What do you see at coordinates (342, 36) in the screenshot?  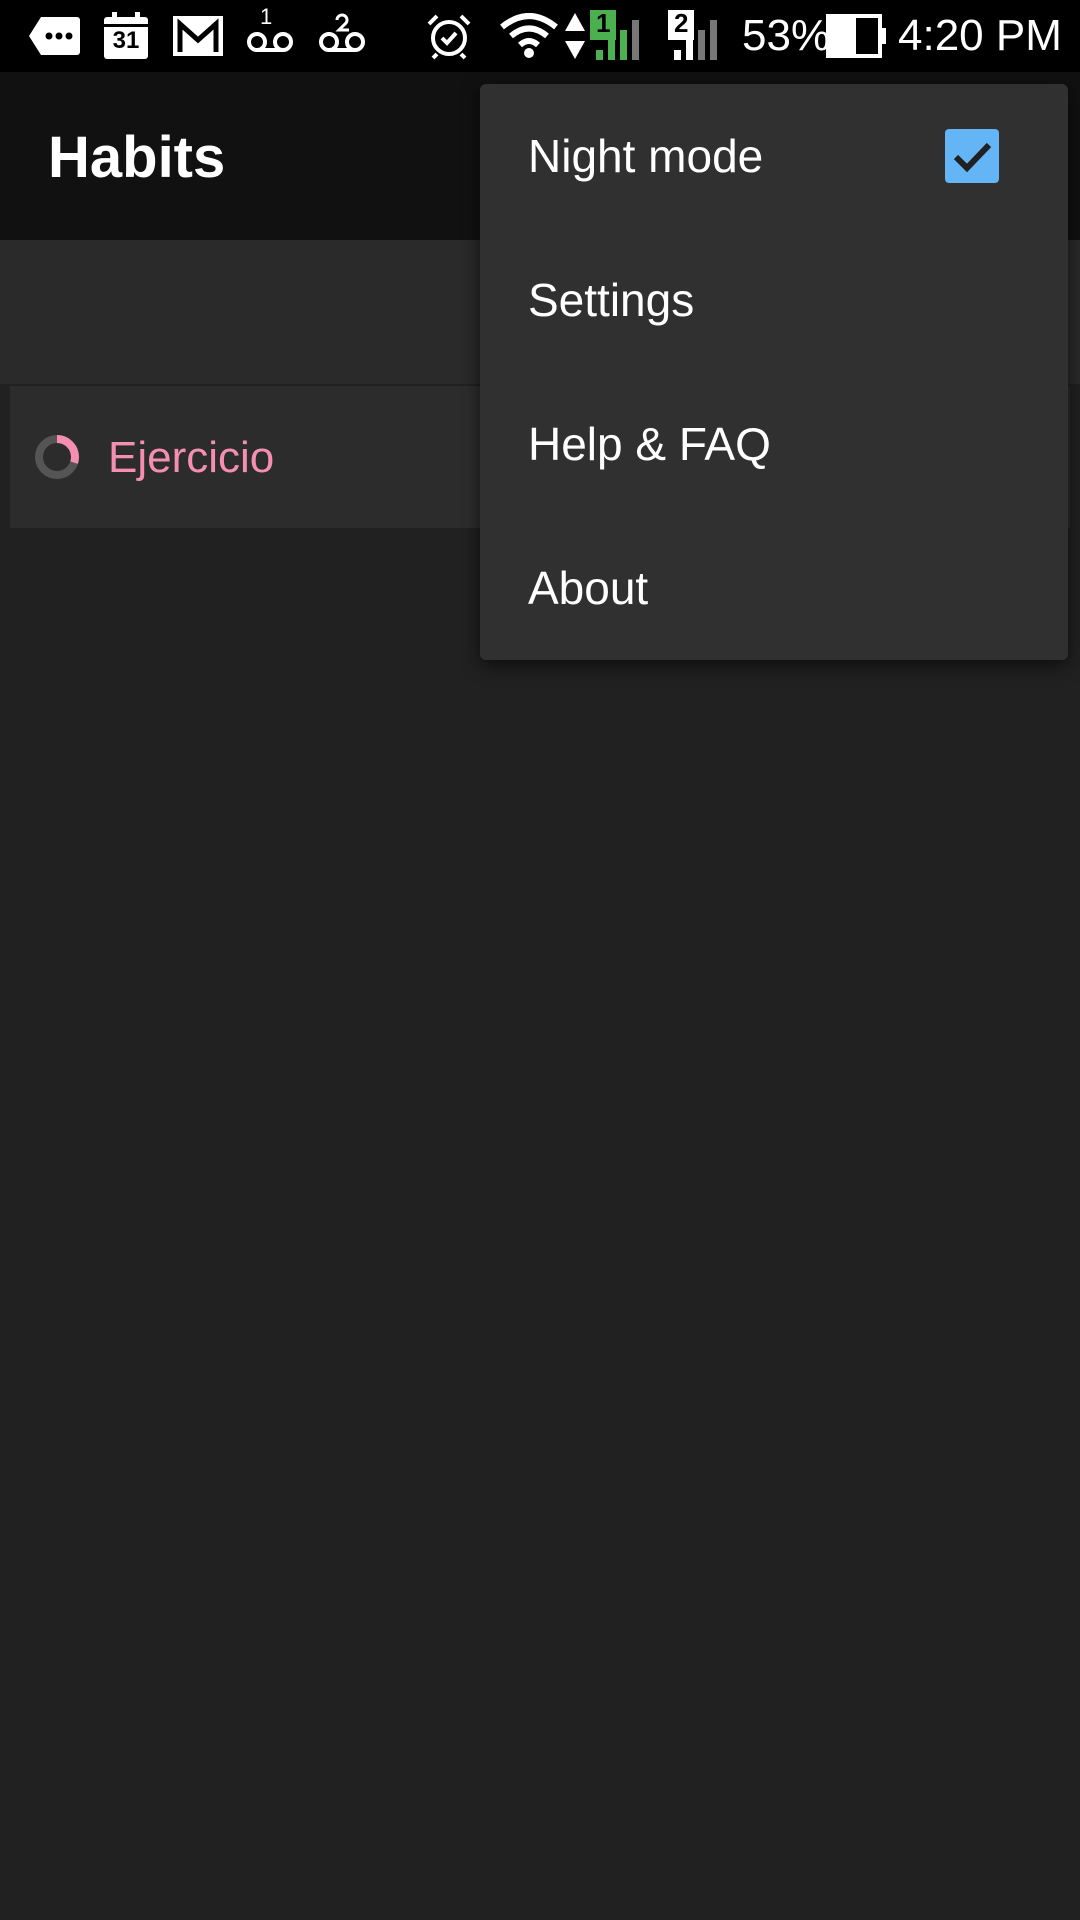 I see `voicemail-icon` at bounding box center [342, 36].